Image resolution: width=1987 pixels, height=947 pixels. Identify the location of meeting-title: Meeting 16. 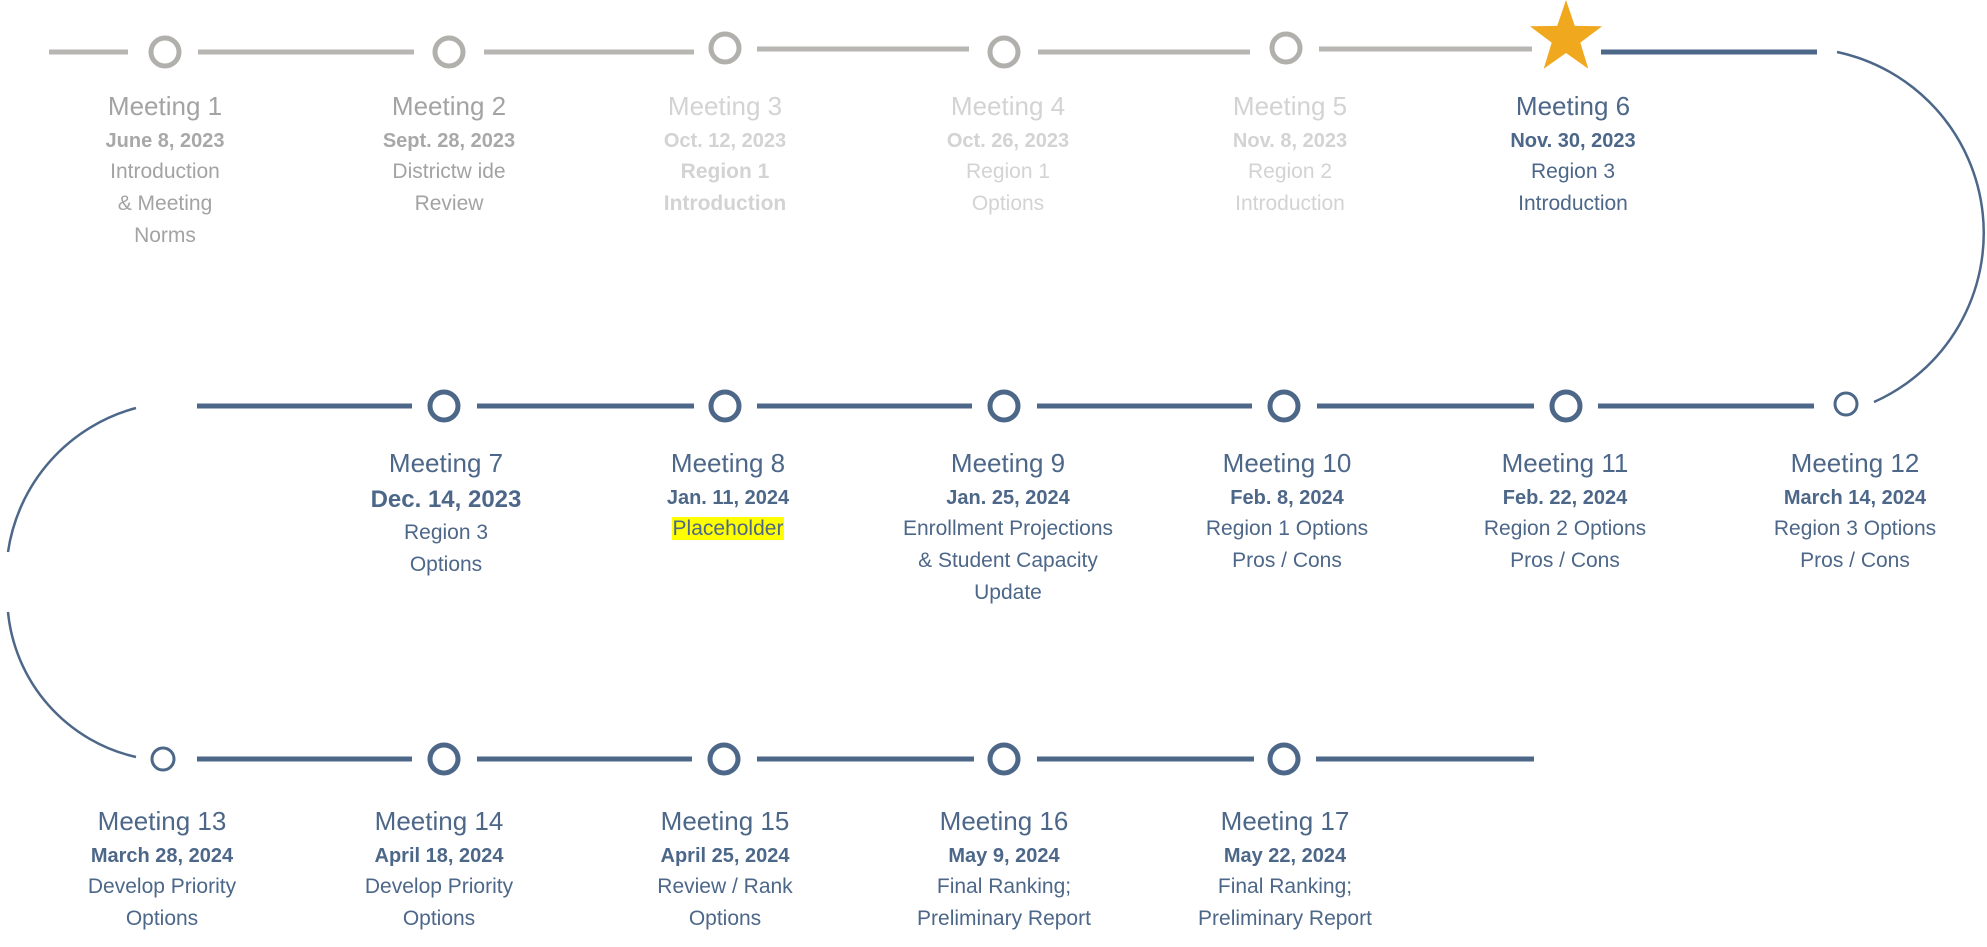
(1004, 821).